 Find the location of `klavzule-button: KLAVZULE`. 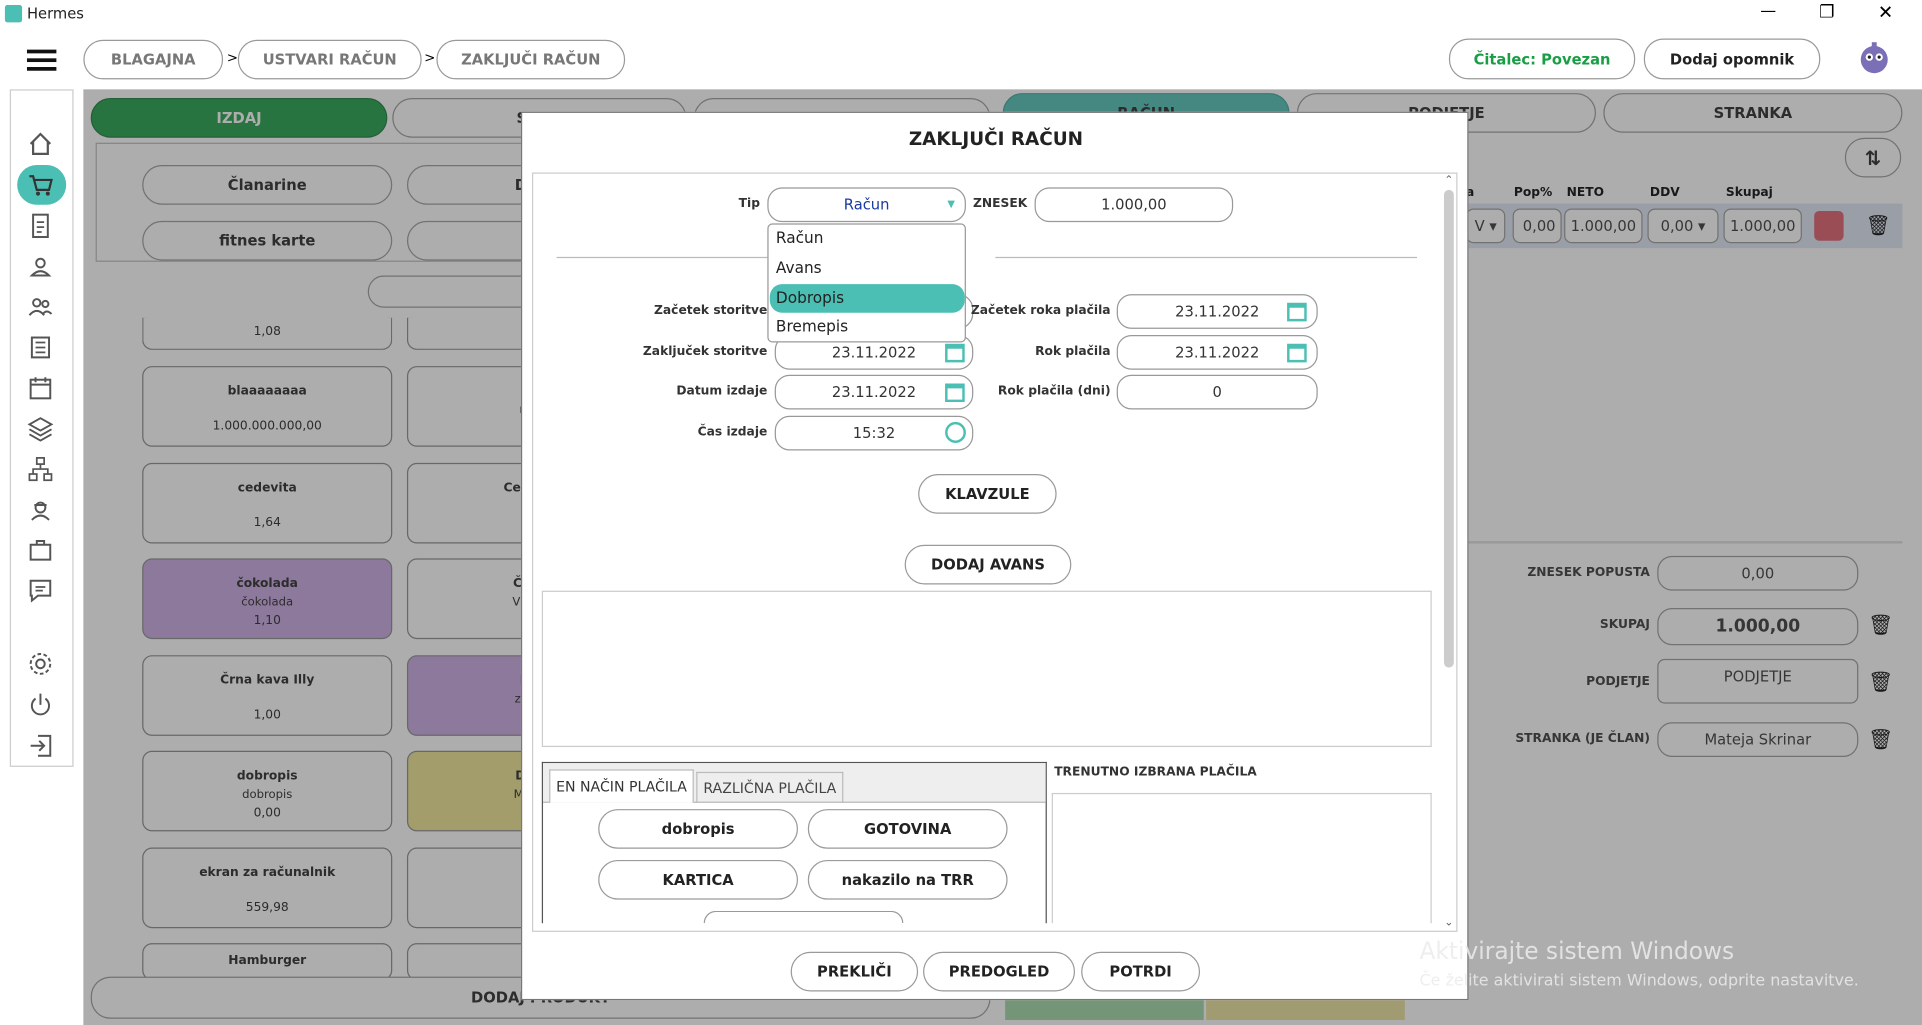

klavzule-button: KLAVZULE is located at coordinates (987, 494).